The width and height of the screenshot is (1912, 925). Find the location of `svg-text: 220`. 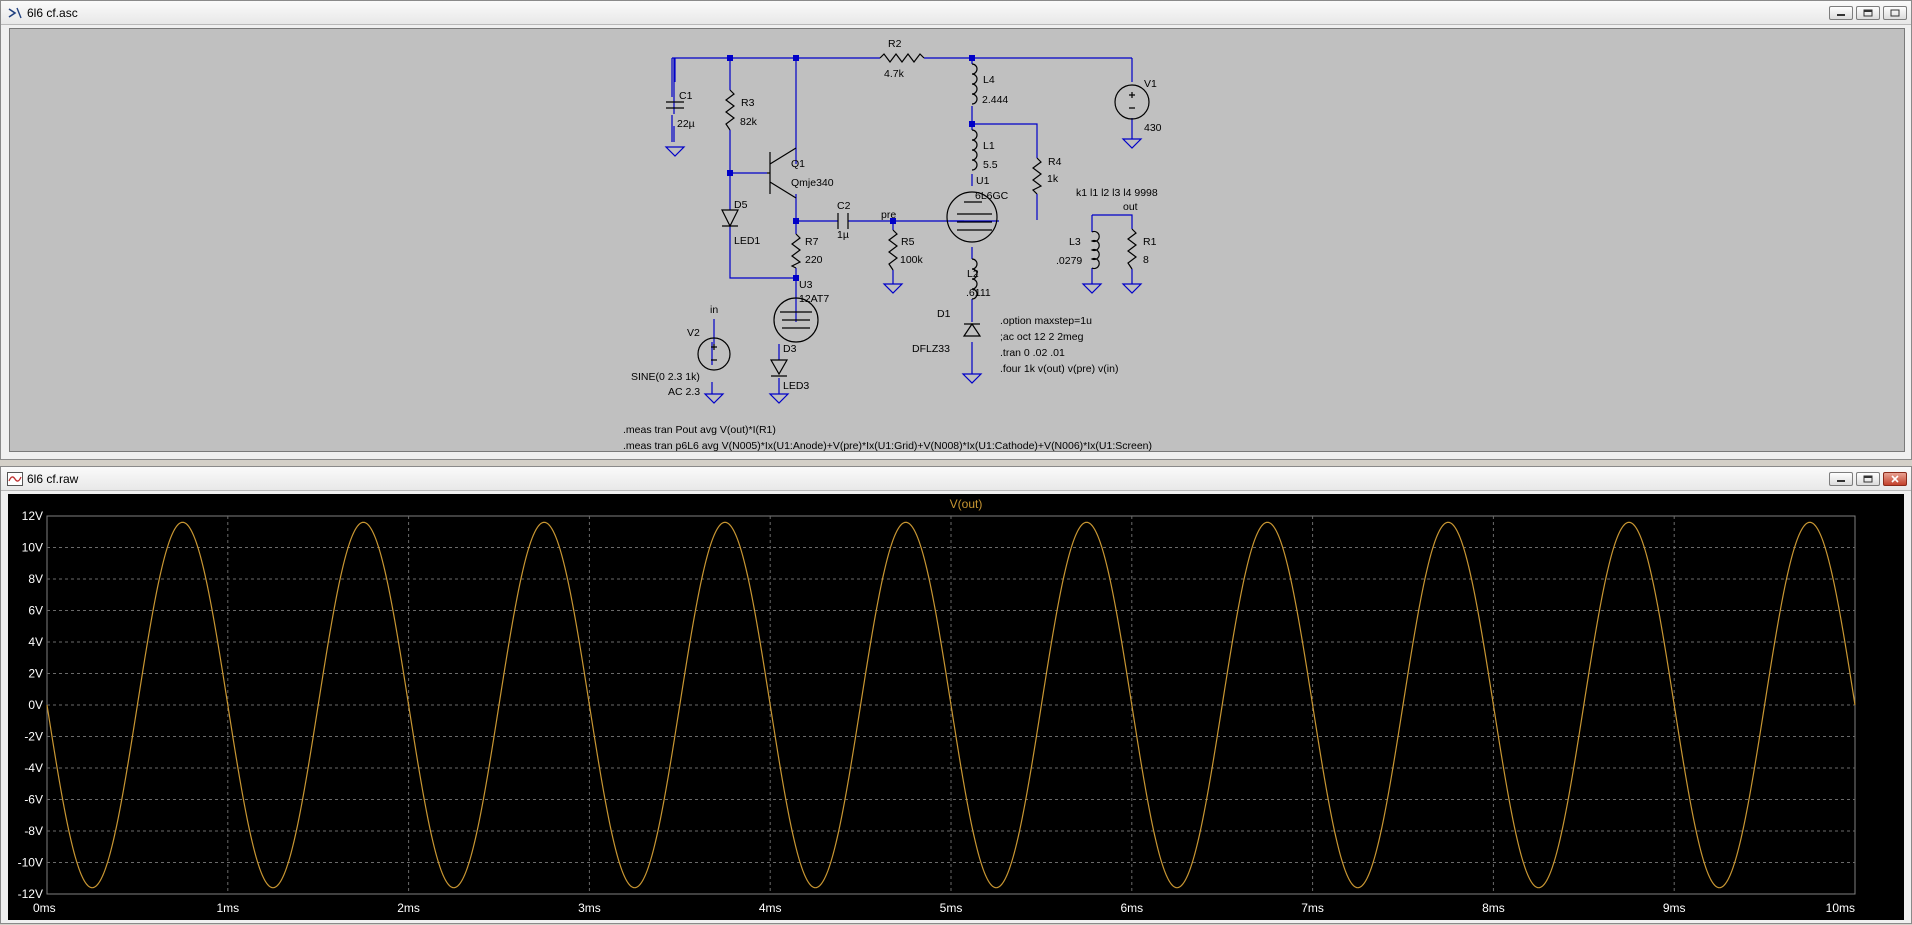

svg-text: 220 is located at coordinates (814, 260).